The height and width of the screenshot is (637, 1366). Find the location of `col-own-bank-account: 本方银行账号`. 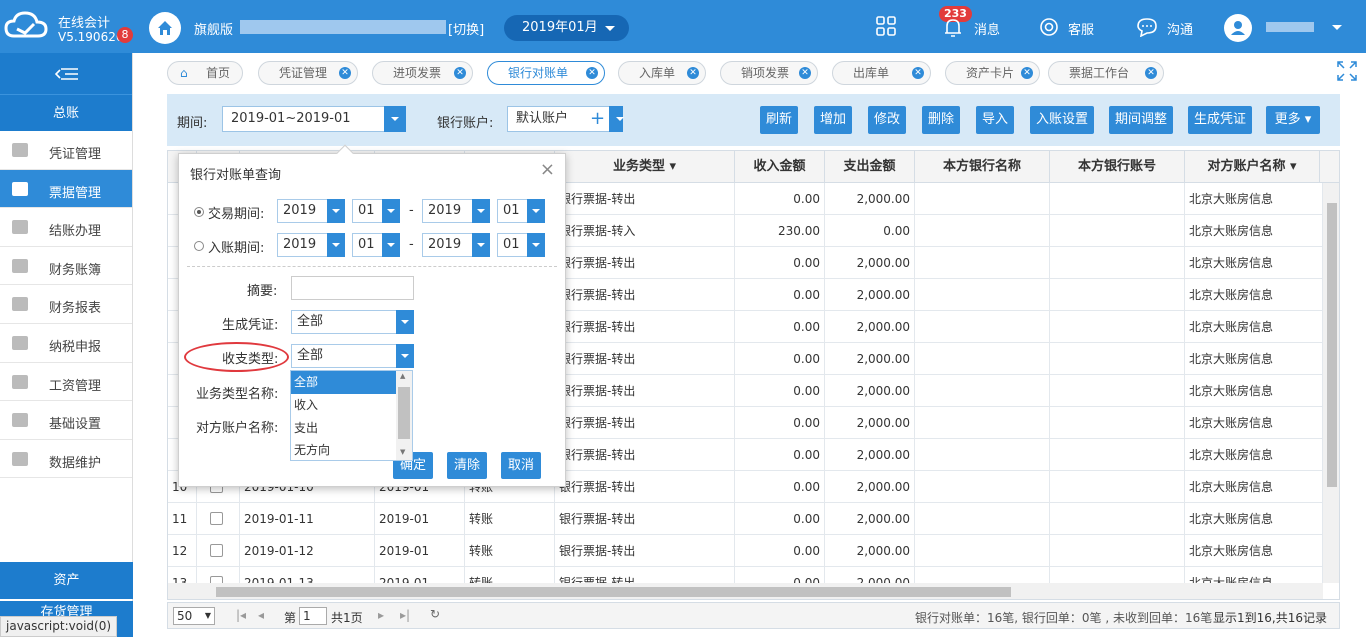

col-own-bank-account: 本方银行账号 is located at coordinates (1117, 167).